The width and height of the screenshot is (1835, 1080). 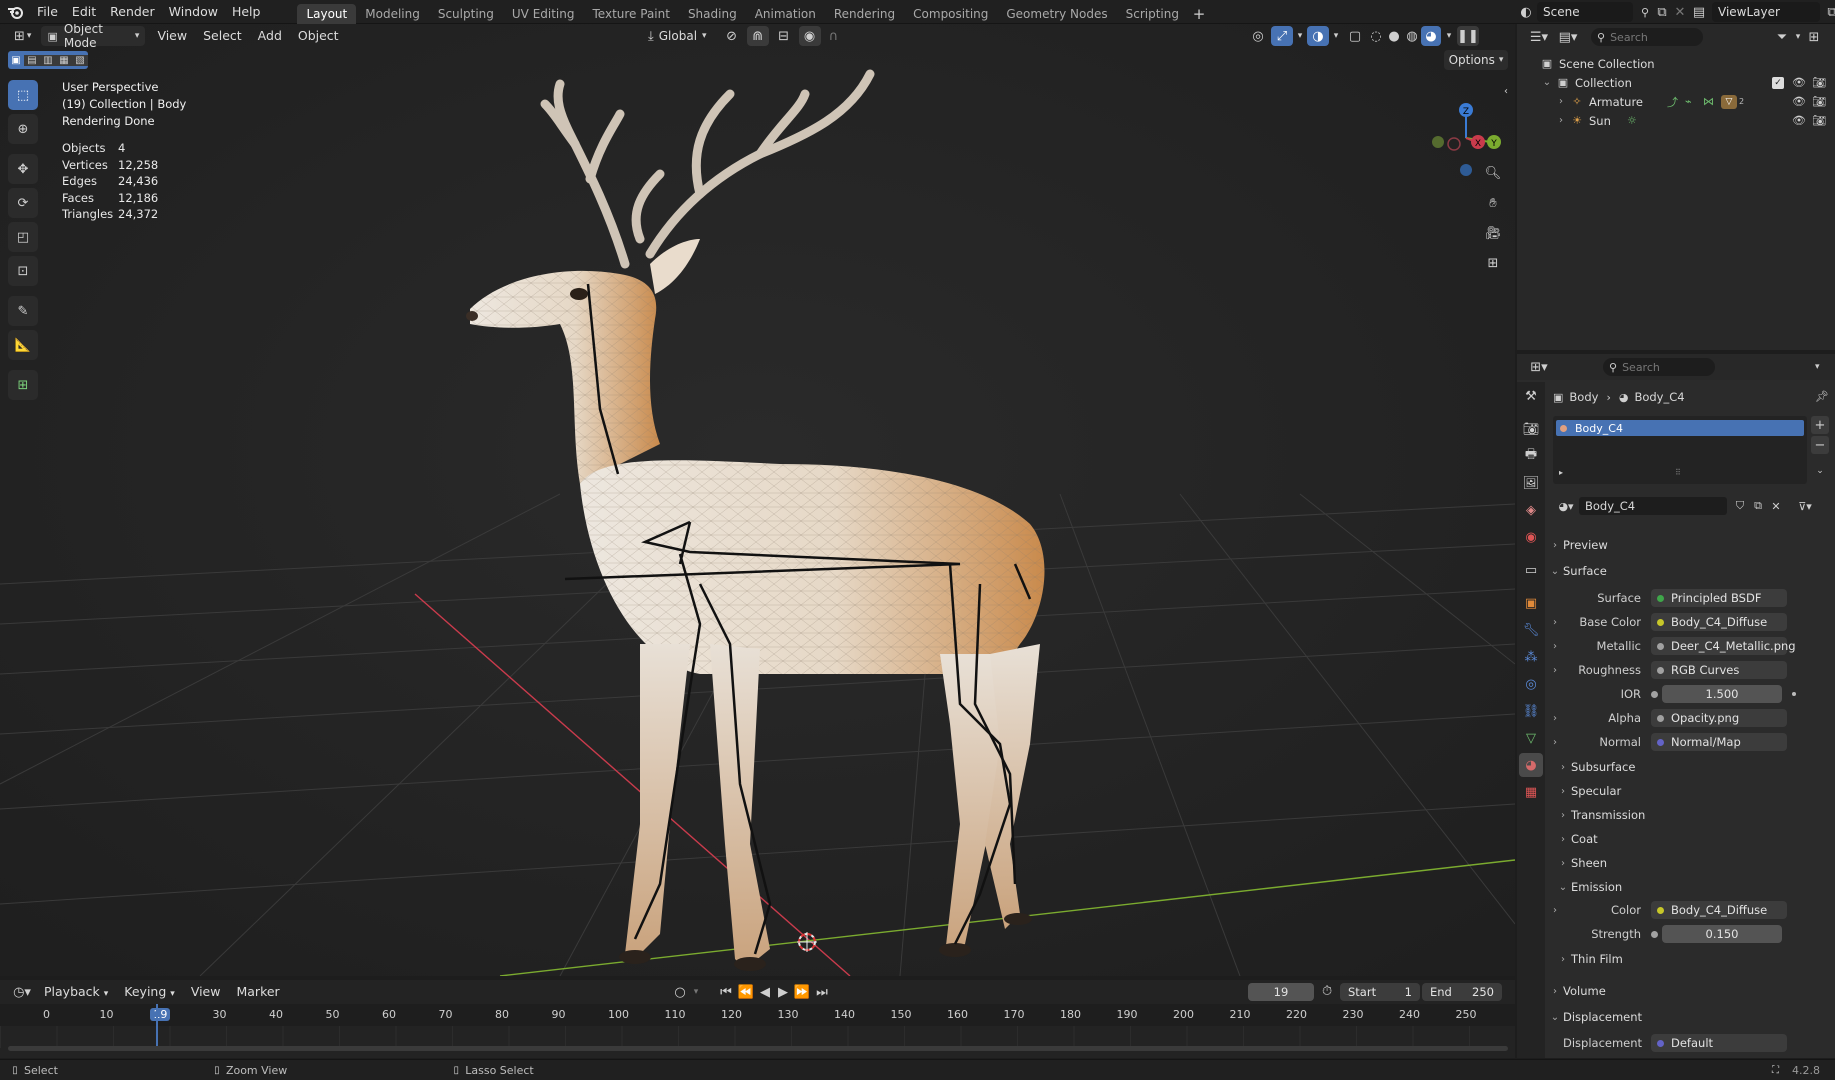 I want to click on jump-start-icon: ⏮, so click(x=726, y=992).